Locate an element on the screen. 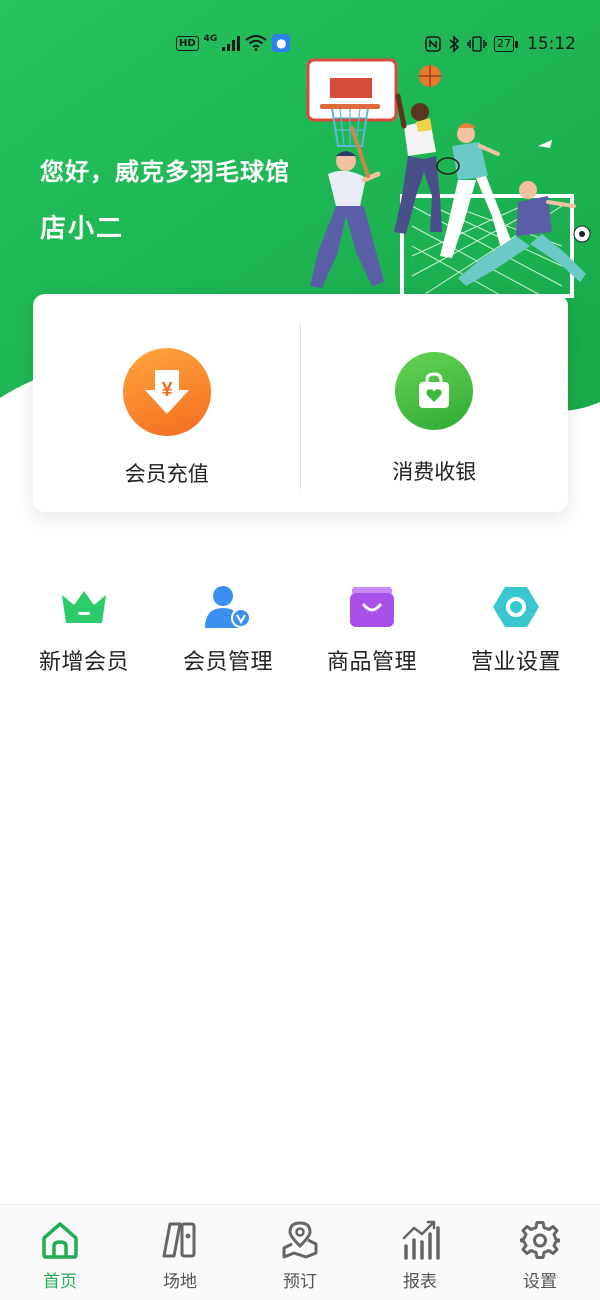  status-time: 15:12 is located at coordinates (551, 44).